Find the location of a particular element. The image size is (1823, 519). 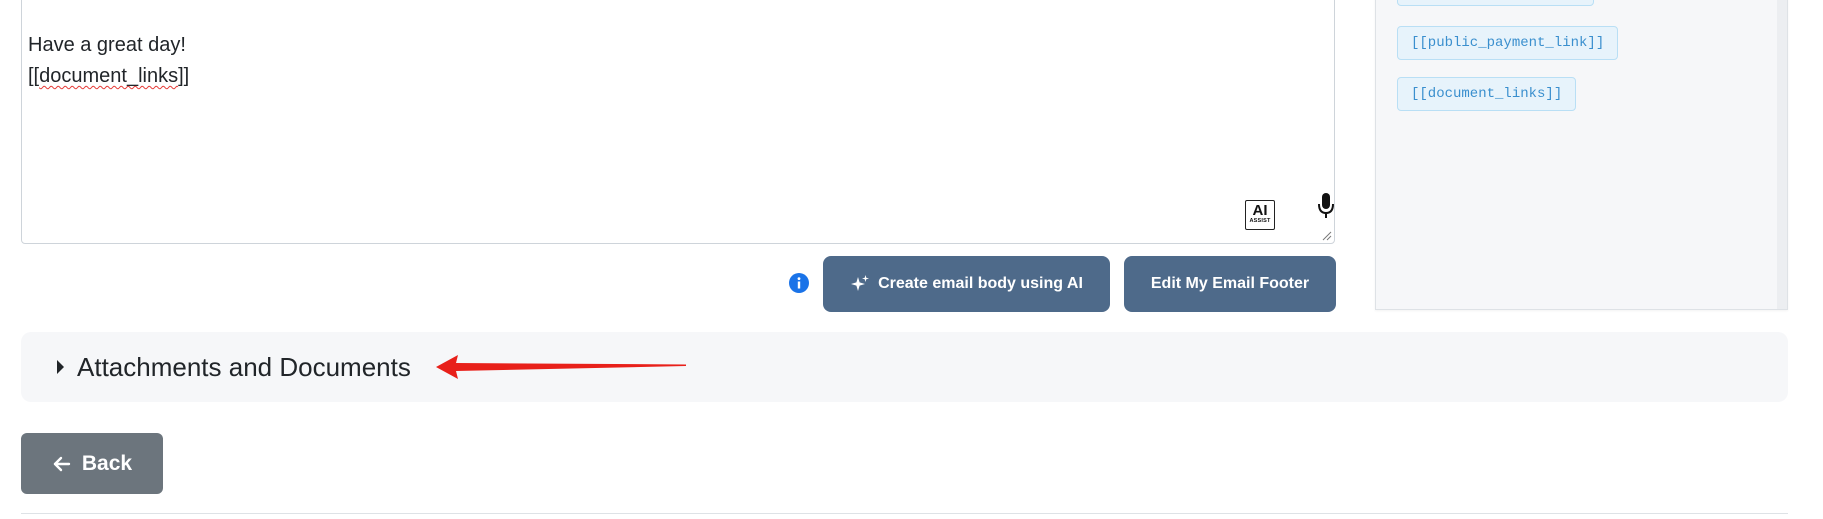

microphone-icon is located at coordinates (1326, 206).